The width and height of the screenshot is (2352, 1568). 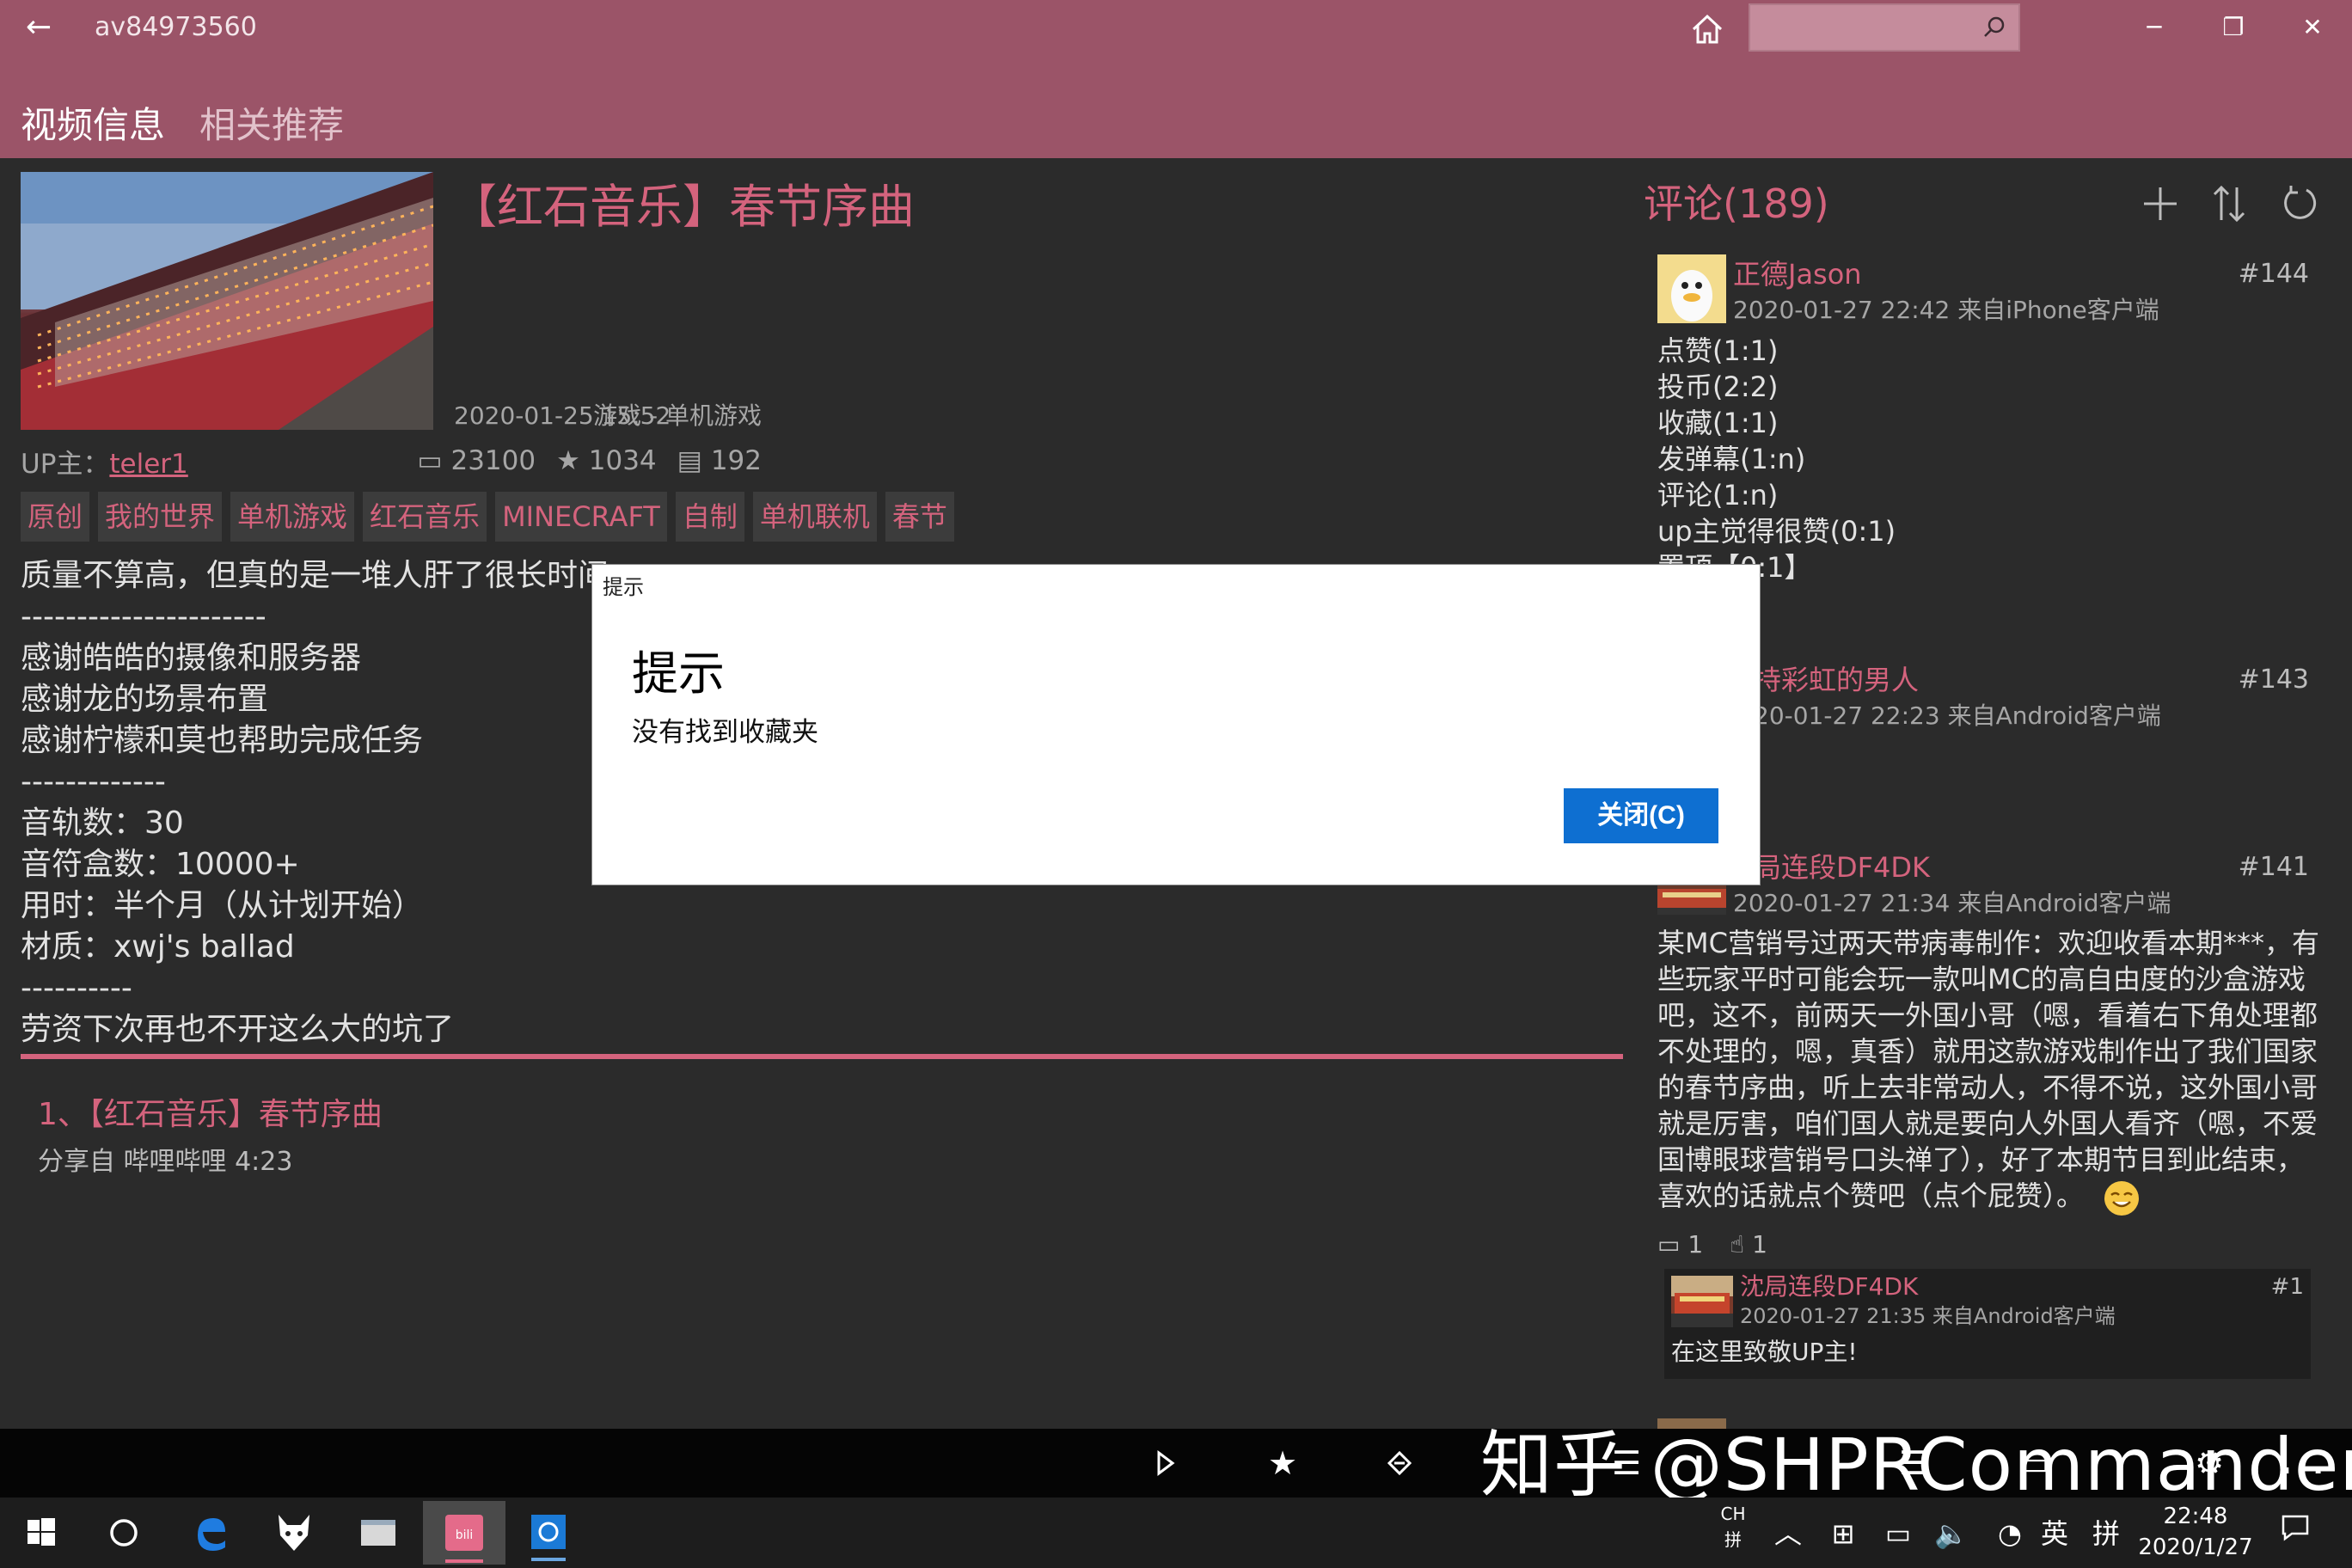 What do you see at coordinates (1928, 1316) in the screenshot?
I see `reply-meta: 2020-01-27 21:35 来自Android客户端` at bounding box center [1928, 1316].